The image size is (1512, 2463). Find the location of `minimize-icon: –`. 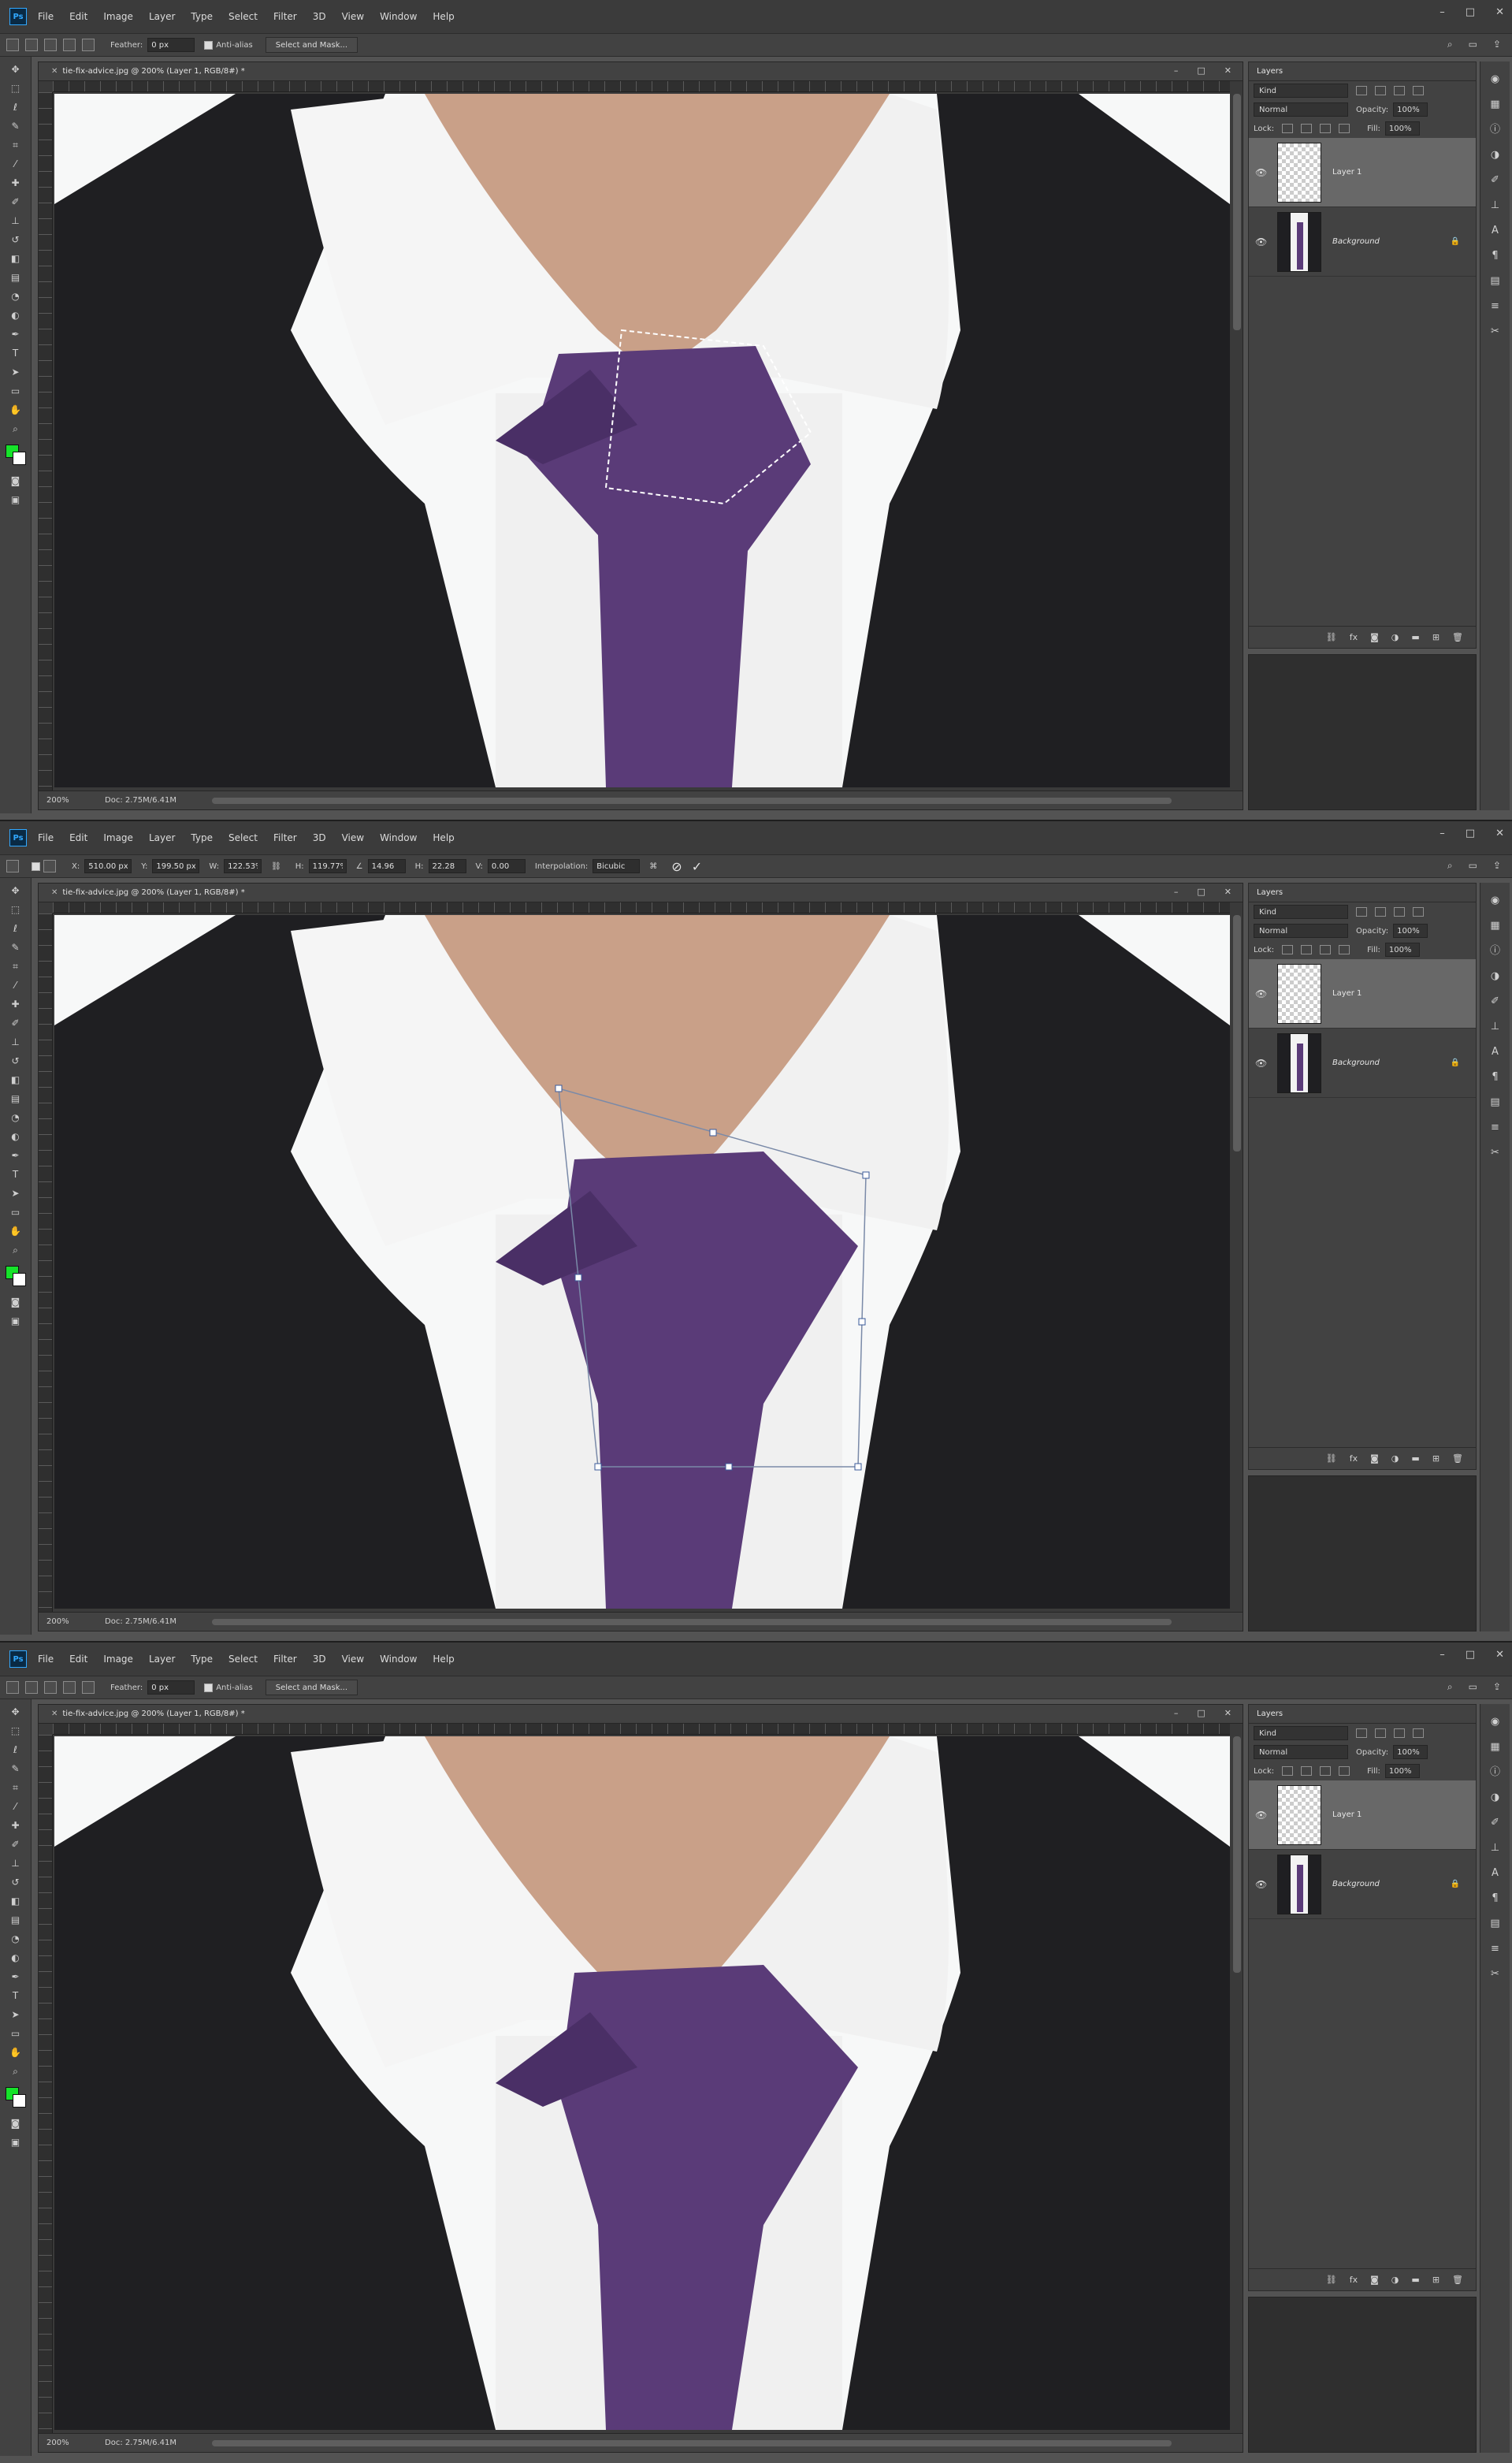

minimize-icon: – is located at coordinates (1442, 12).